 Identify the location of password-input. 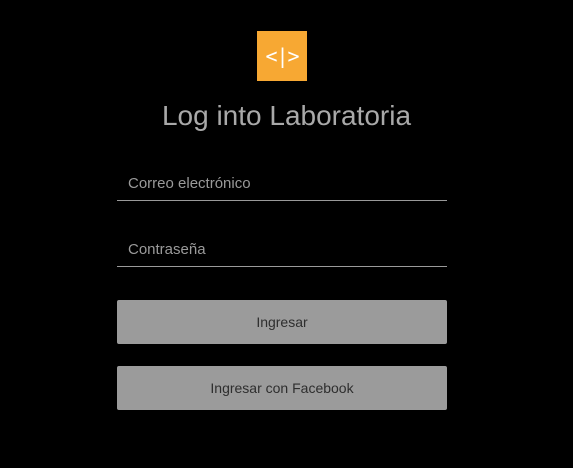
(282, 249).